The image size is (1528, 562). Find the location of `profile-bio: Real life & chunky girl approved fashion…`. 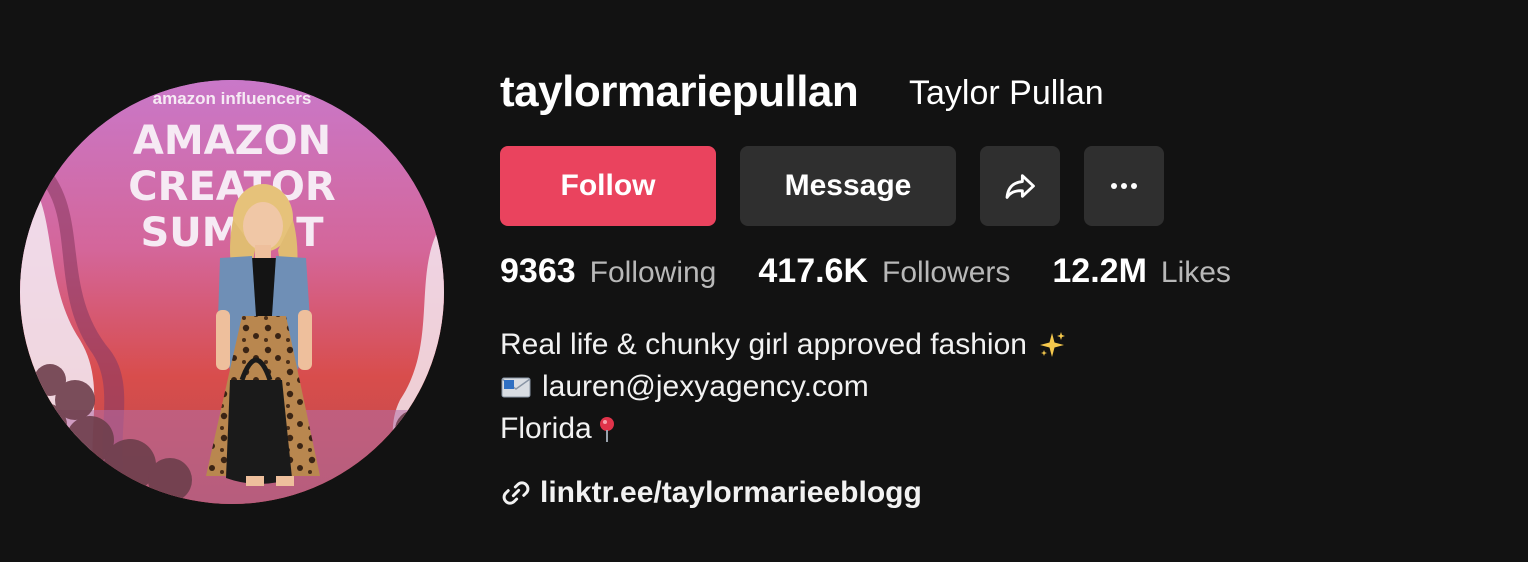

profile-bio: Real life & chunky girl approved fashion… is located at coordinates (783, 387).